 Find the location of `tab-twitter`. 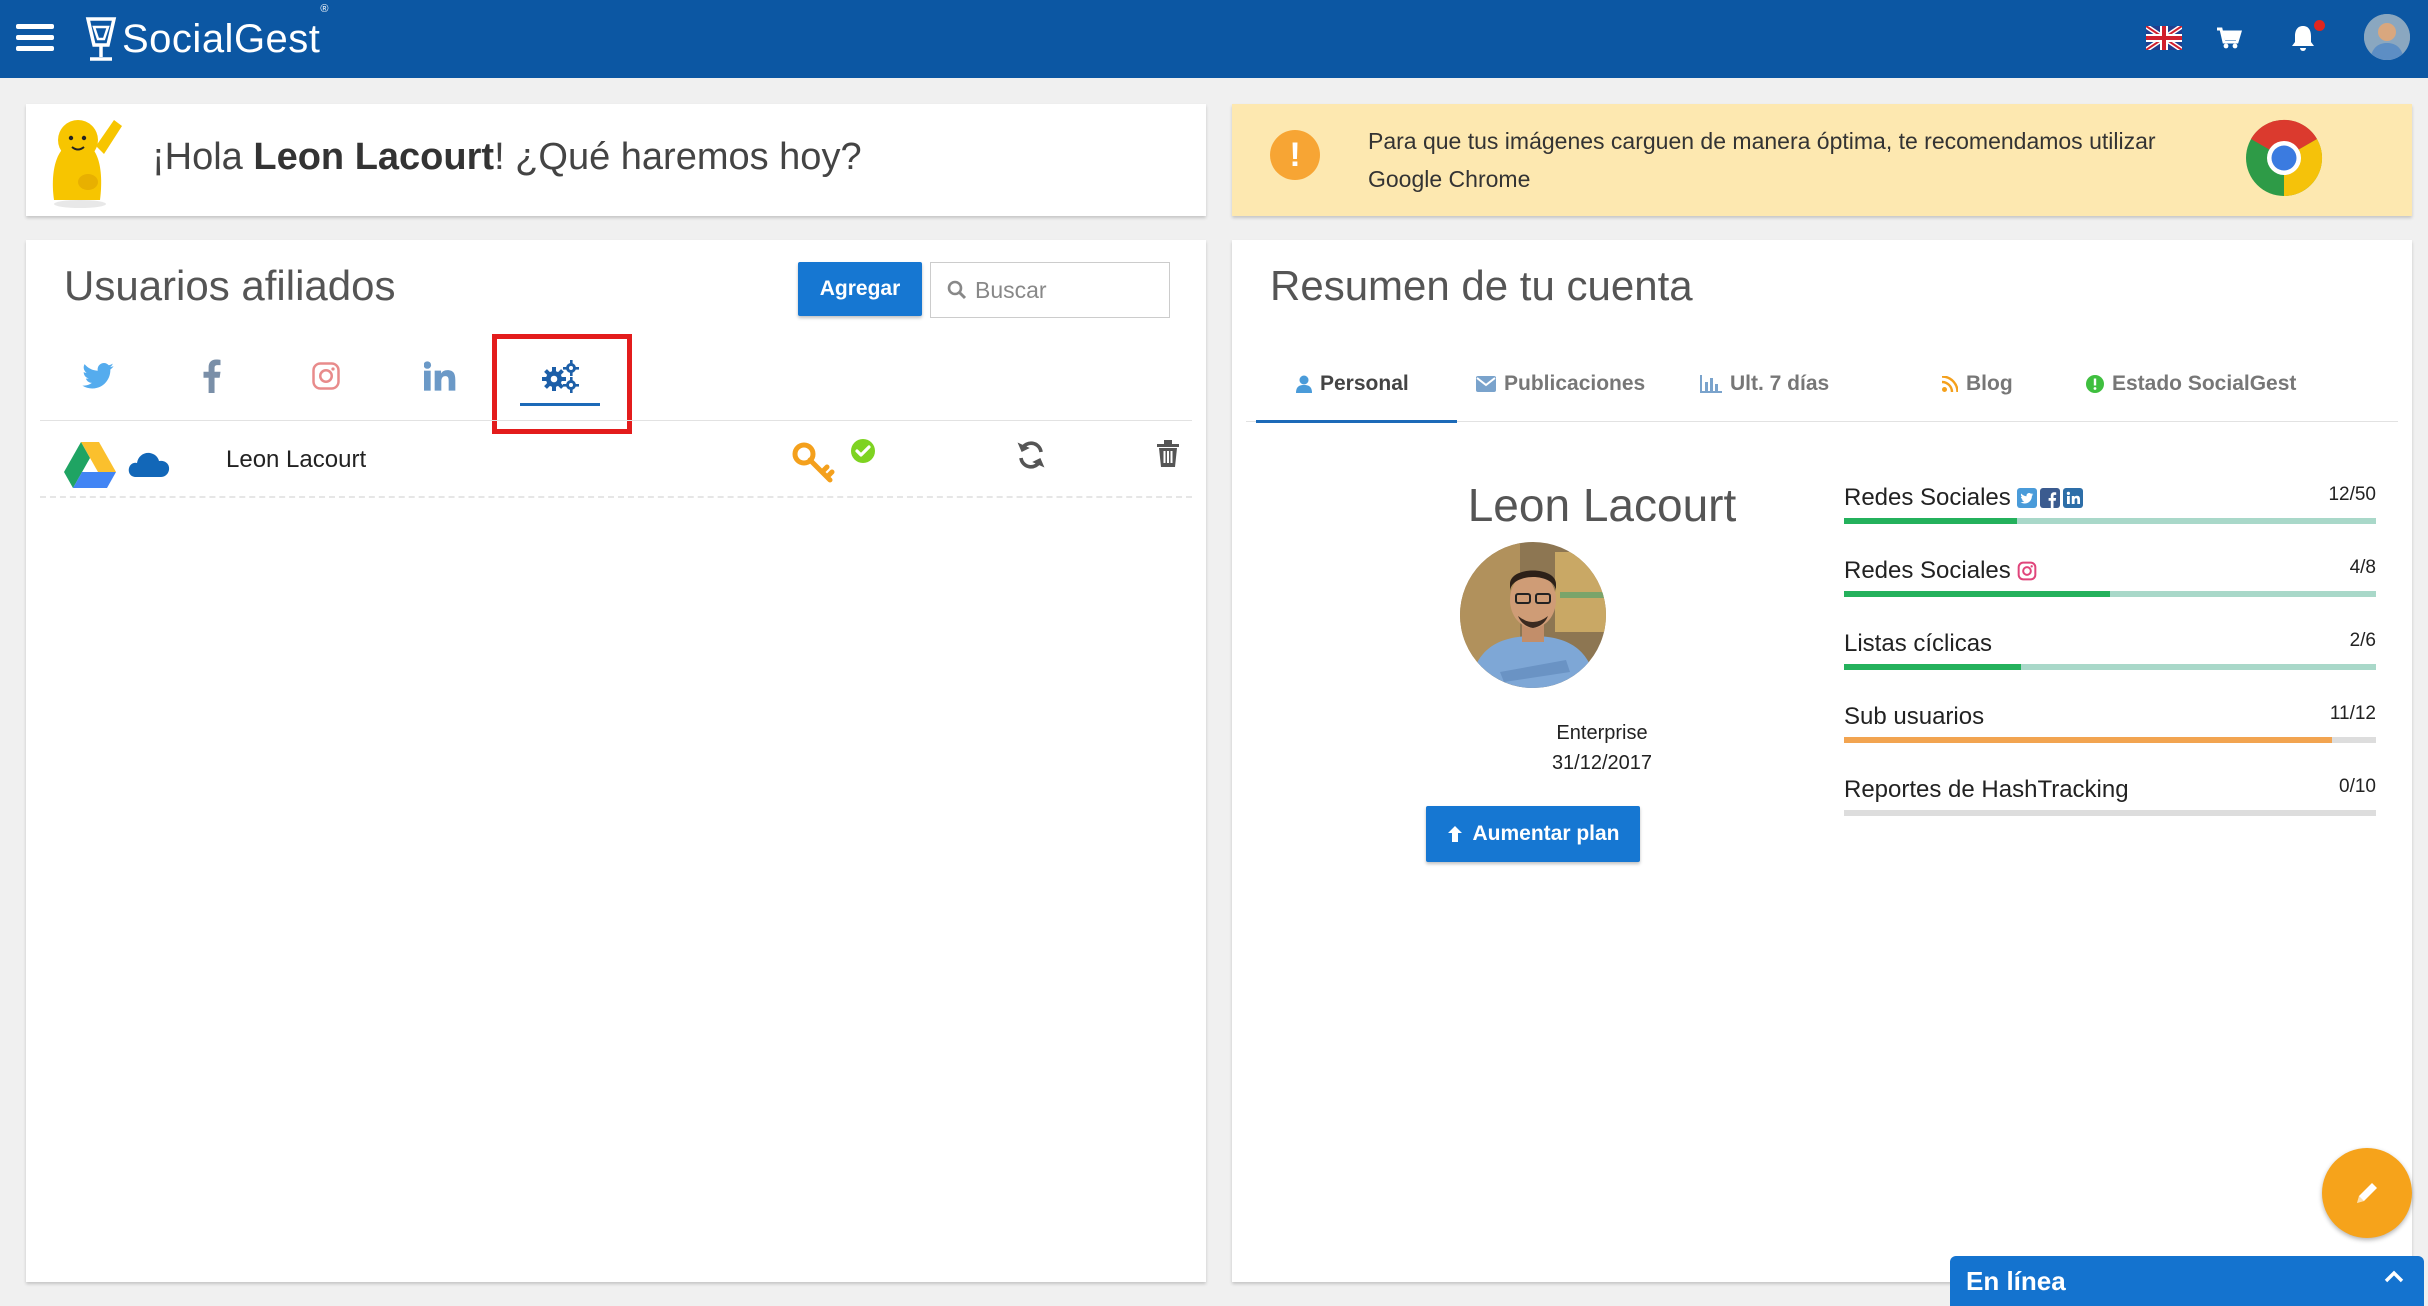

tab-twitter is located at coordinates (98, 376).